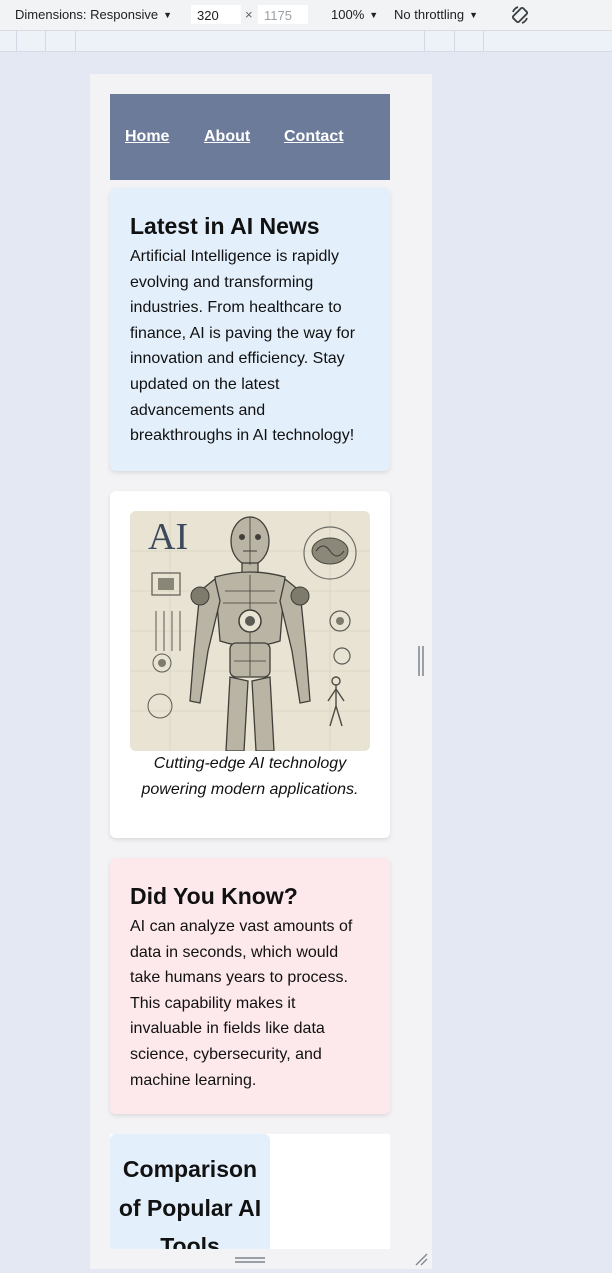 The height and width of the screenshot is (1273, 612). What do you see at coordinates (147, 137) in the screenshot?
I see `nav-home-link: Home` at bounding box center [147, 137].